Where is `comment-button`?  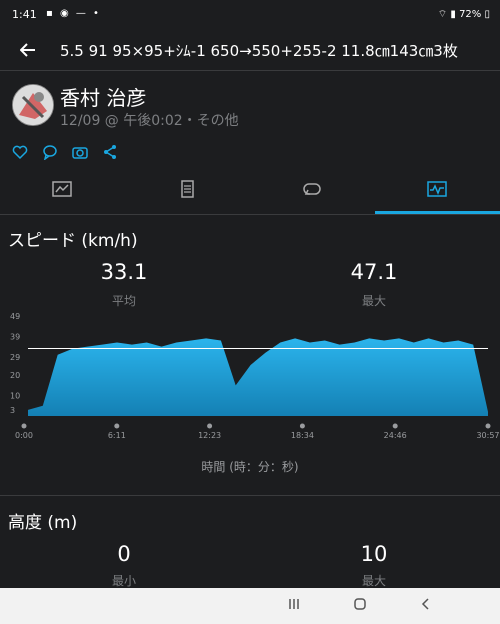
comment-button is located at coordinates (52, 154).